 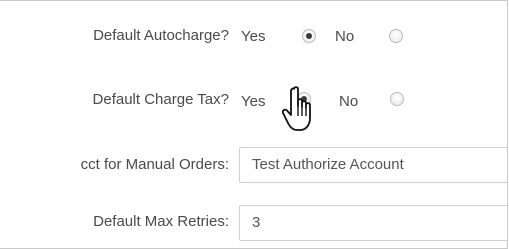 I want to click on charge-tax-label: Default Charge Tax?, so click(x=160, y=99).